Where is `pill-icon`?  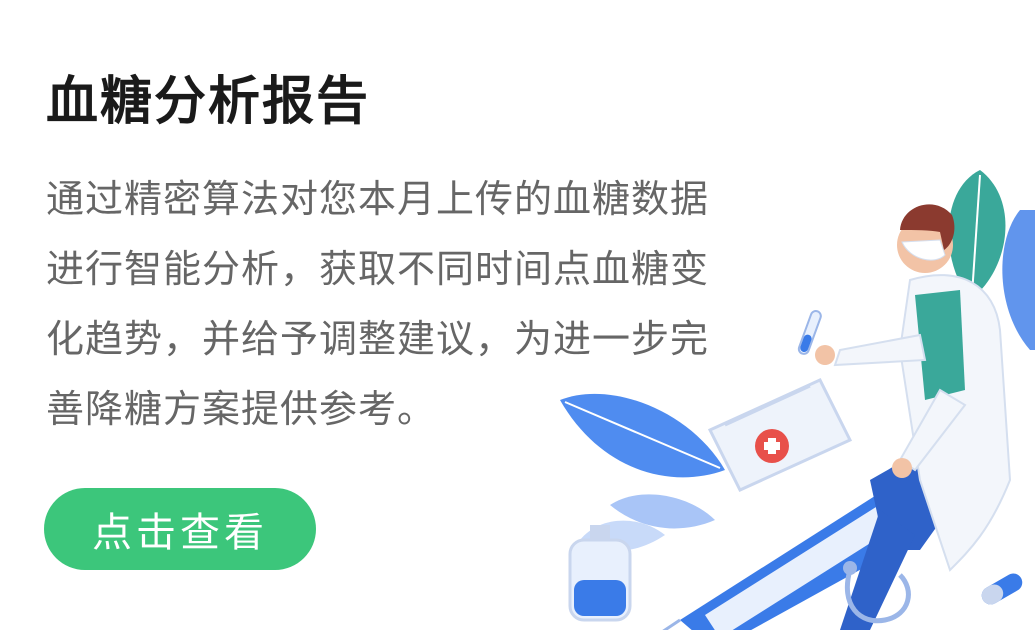 pill-icon is located at coordinates (1002, 589).